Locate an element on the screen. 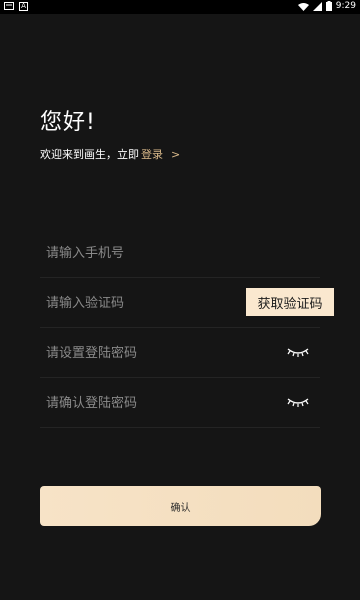 The width and height of the screenshot is (360, 600). battery-icon is located at coordinates (328, 6).